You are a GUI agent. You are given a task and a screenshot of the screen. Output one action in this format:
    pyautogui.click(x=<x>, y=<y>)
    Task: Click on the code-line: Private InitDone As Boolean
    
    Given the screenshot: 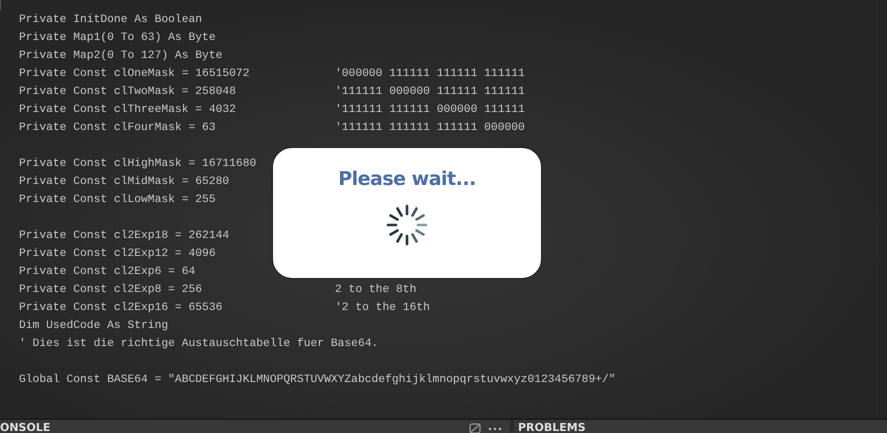 What is the action you would take?
    pyautogui.click(x=110, y=20)
    